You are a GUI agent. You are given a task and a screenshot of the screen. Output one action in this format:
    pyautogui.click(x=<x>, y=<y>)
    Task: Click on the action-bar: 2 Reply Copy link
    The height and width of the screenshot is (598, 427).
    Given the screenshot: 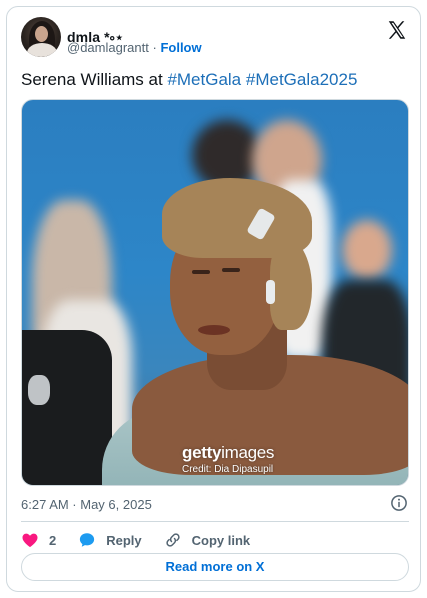 What is the action you would take?
    pyautogui.click(x=146, y=540)
    